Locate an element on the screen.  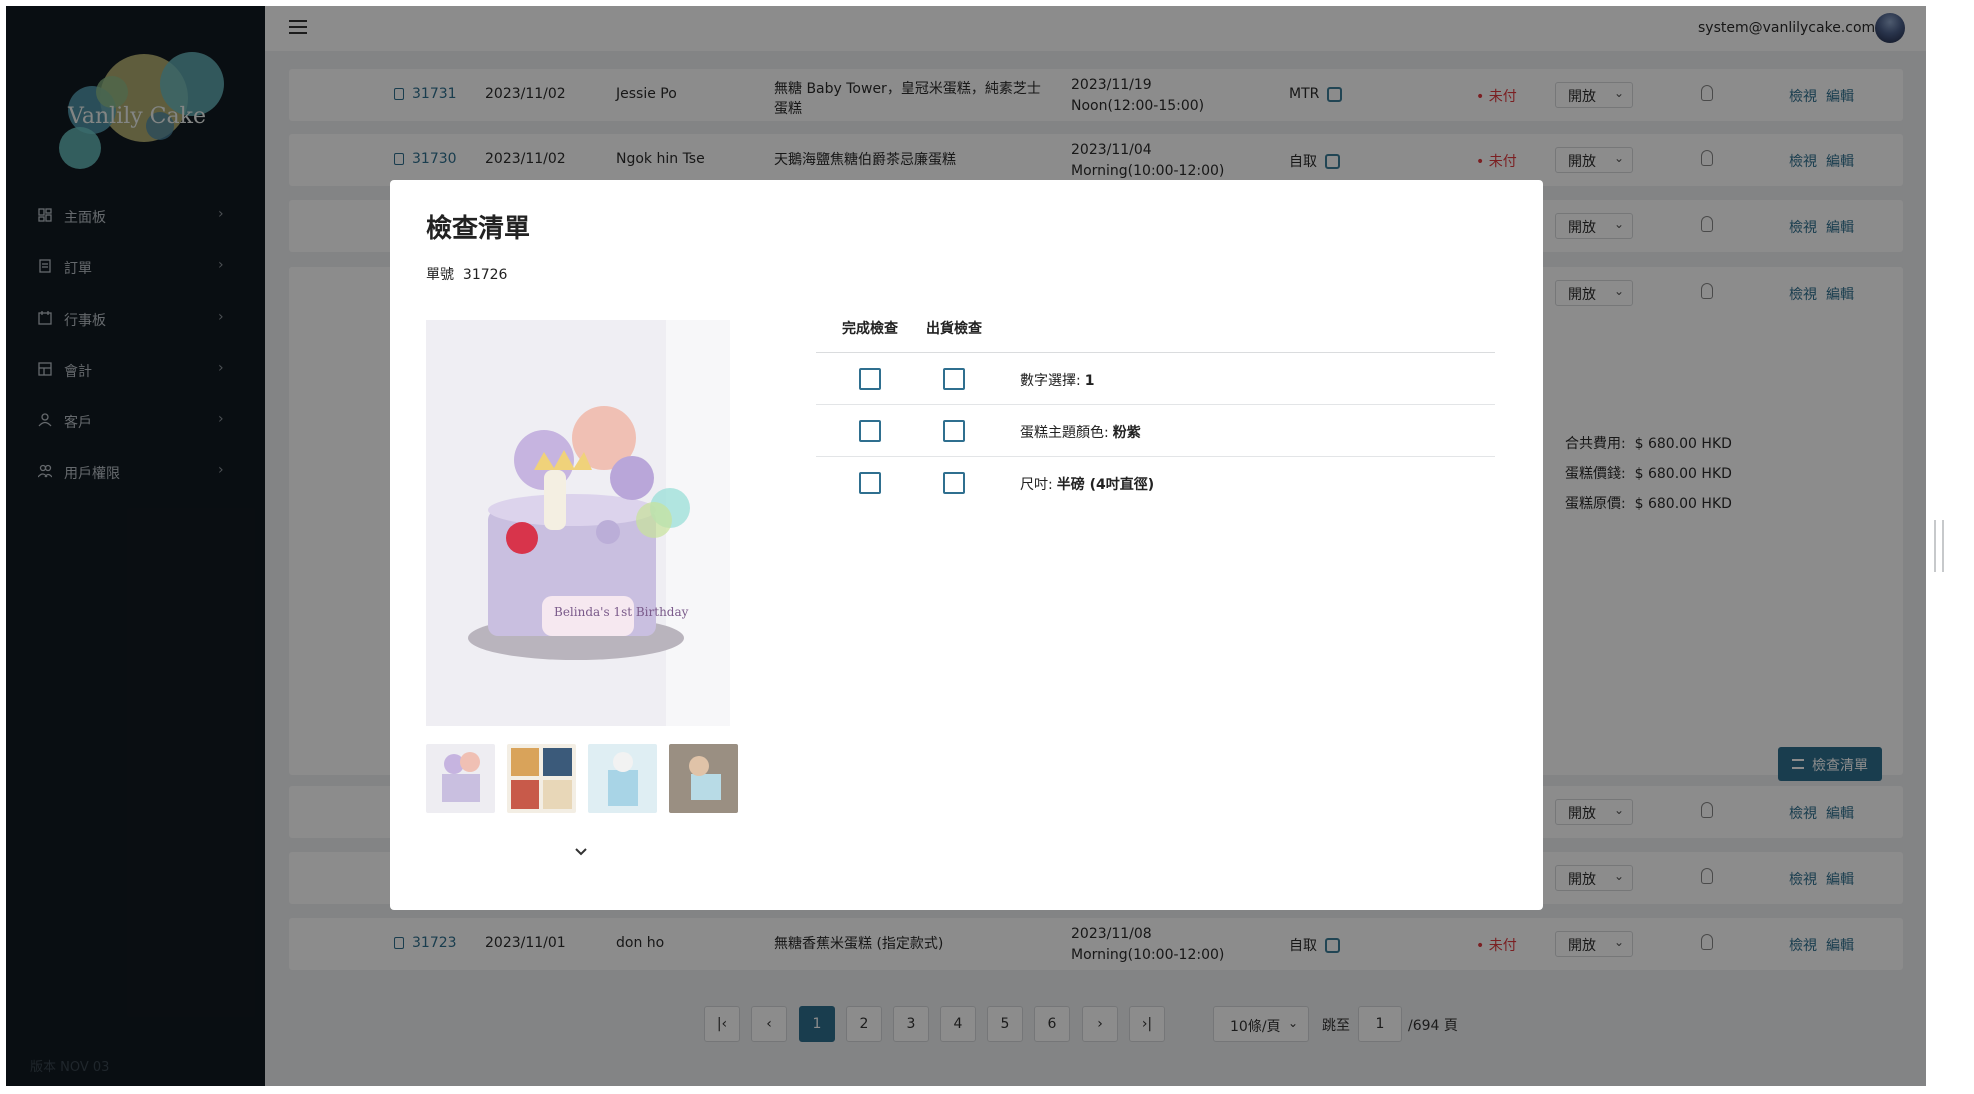
checklist-item-label: 數字選擇: 1 is located at coordinates (1057, 380).